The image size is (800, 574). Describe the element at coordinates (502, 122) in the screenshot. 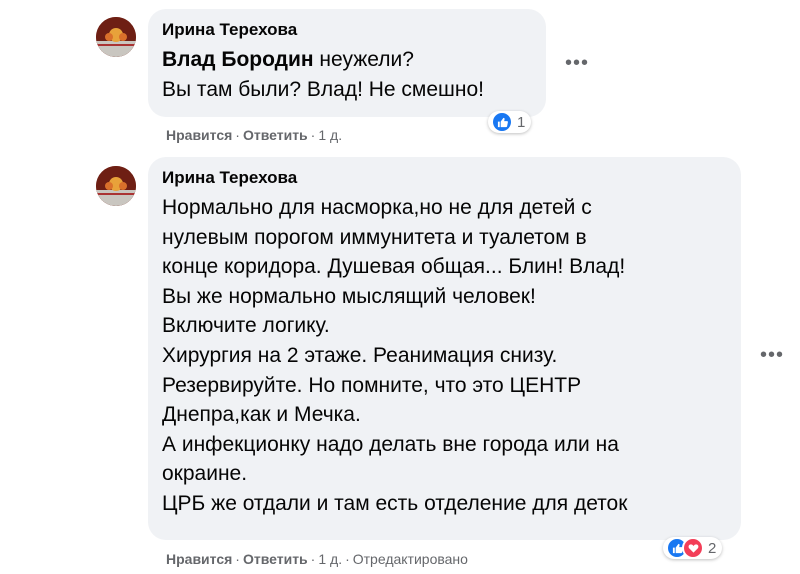

I see `like-icon` at that location.